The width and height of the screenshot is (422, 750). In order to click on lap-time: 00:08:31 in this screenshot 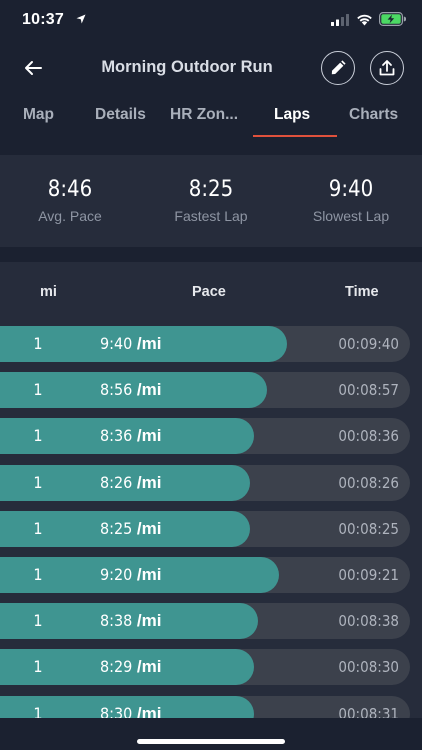, I will do `click(368, 711)`.